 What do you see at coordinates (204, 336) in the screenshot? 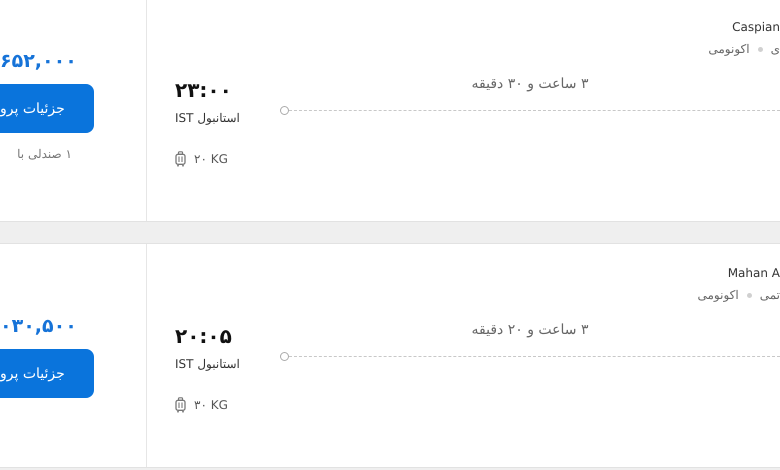
I see `departure-time: ۲۰:۰۵` at bounding box center [204, 336].